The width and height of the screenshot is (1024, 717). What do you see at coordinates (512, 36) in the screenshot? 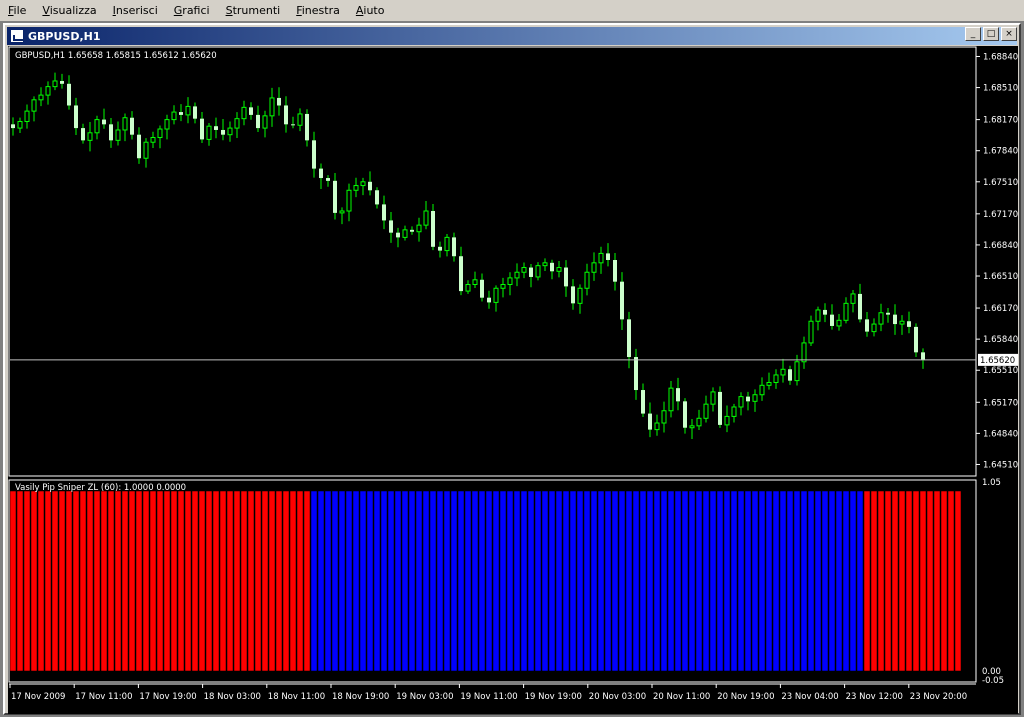
I see `window-titlebar: GBPUSD,H1` at bounding box center [512, 36].